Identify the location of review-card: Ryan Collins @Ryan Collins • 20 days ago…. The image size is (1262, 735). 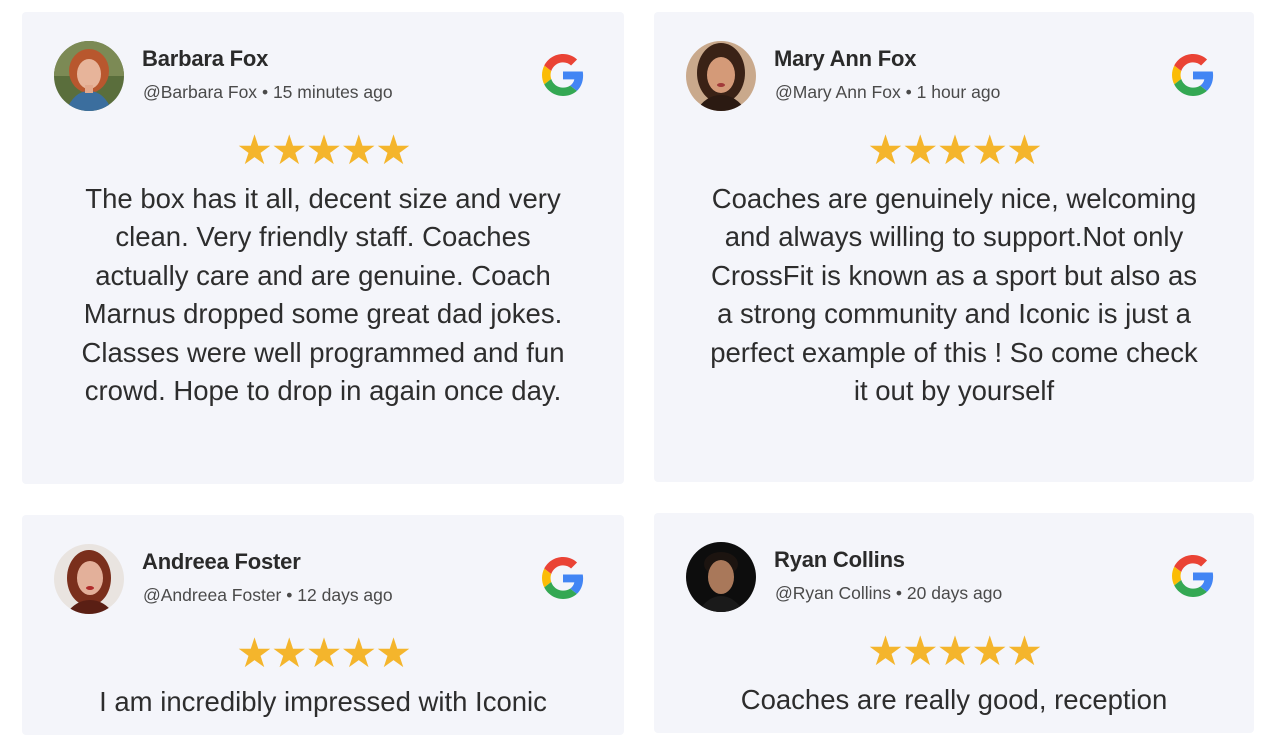
(954, 623).